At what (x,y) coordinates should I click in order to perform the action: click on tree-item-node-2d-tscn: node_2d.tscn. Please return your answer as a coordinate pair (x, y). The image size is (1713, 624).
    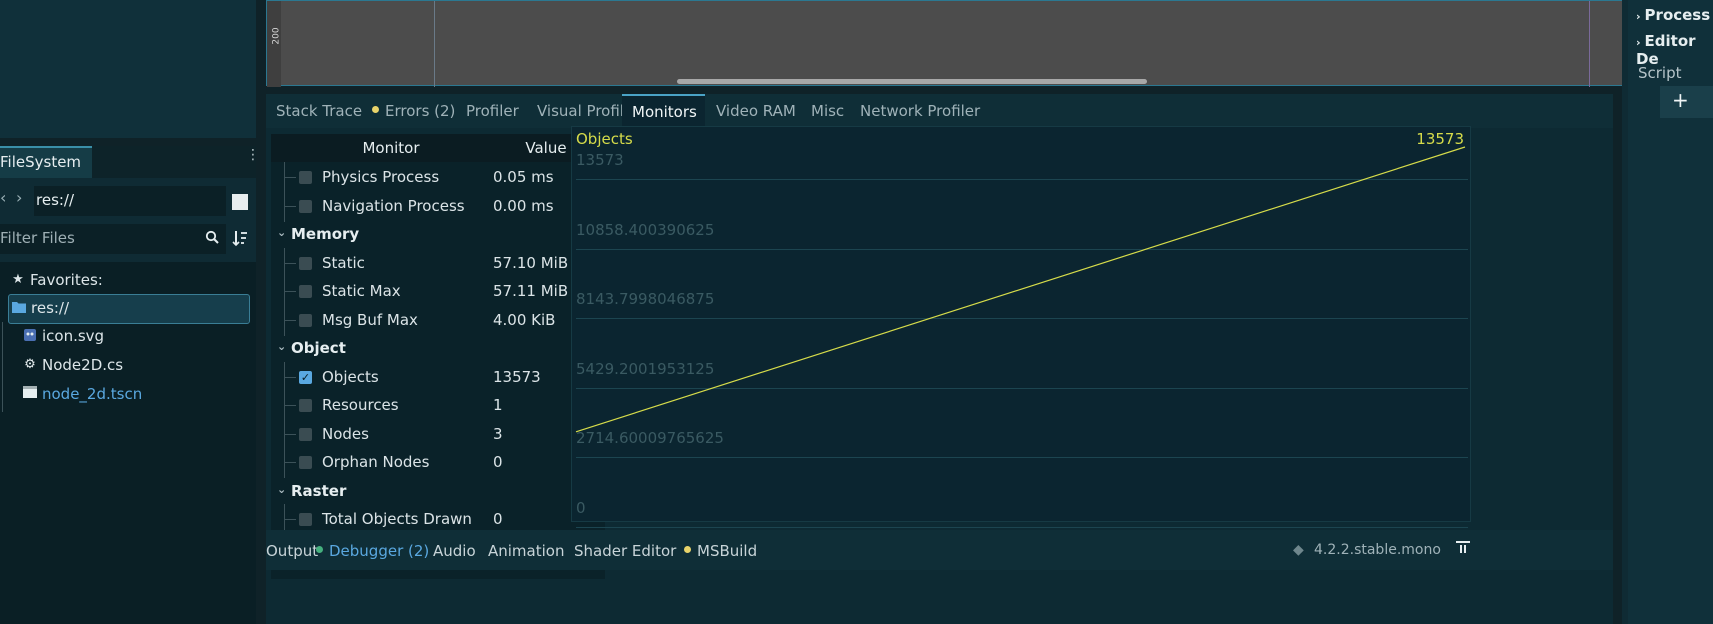
    Looking at the image, I should click on (128, 395).